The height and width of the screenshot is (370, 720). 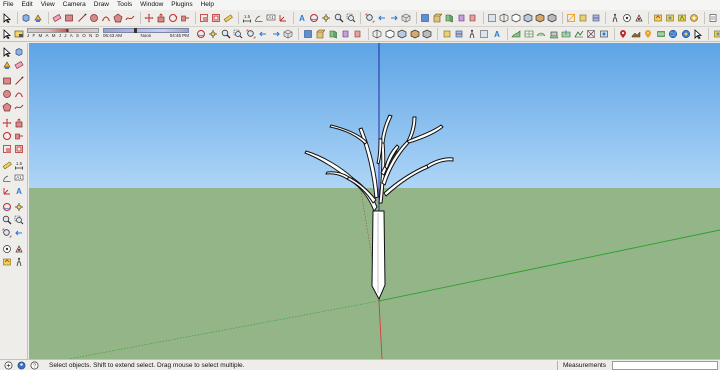 What do you see at coordinates (7, 148) in the screenshot?
I see `scale-icon` at bounding box center [7, 148].